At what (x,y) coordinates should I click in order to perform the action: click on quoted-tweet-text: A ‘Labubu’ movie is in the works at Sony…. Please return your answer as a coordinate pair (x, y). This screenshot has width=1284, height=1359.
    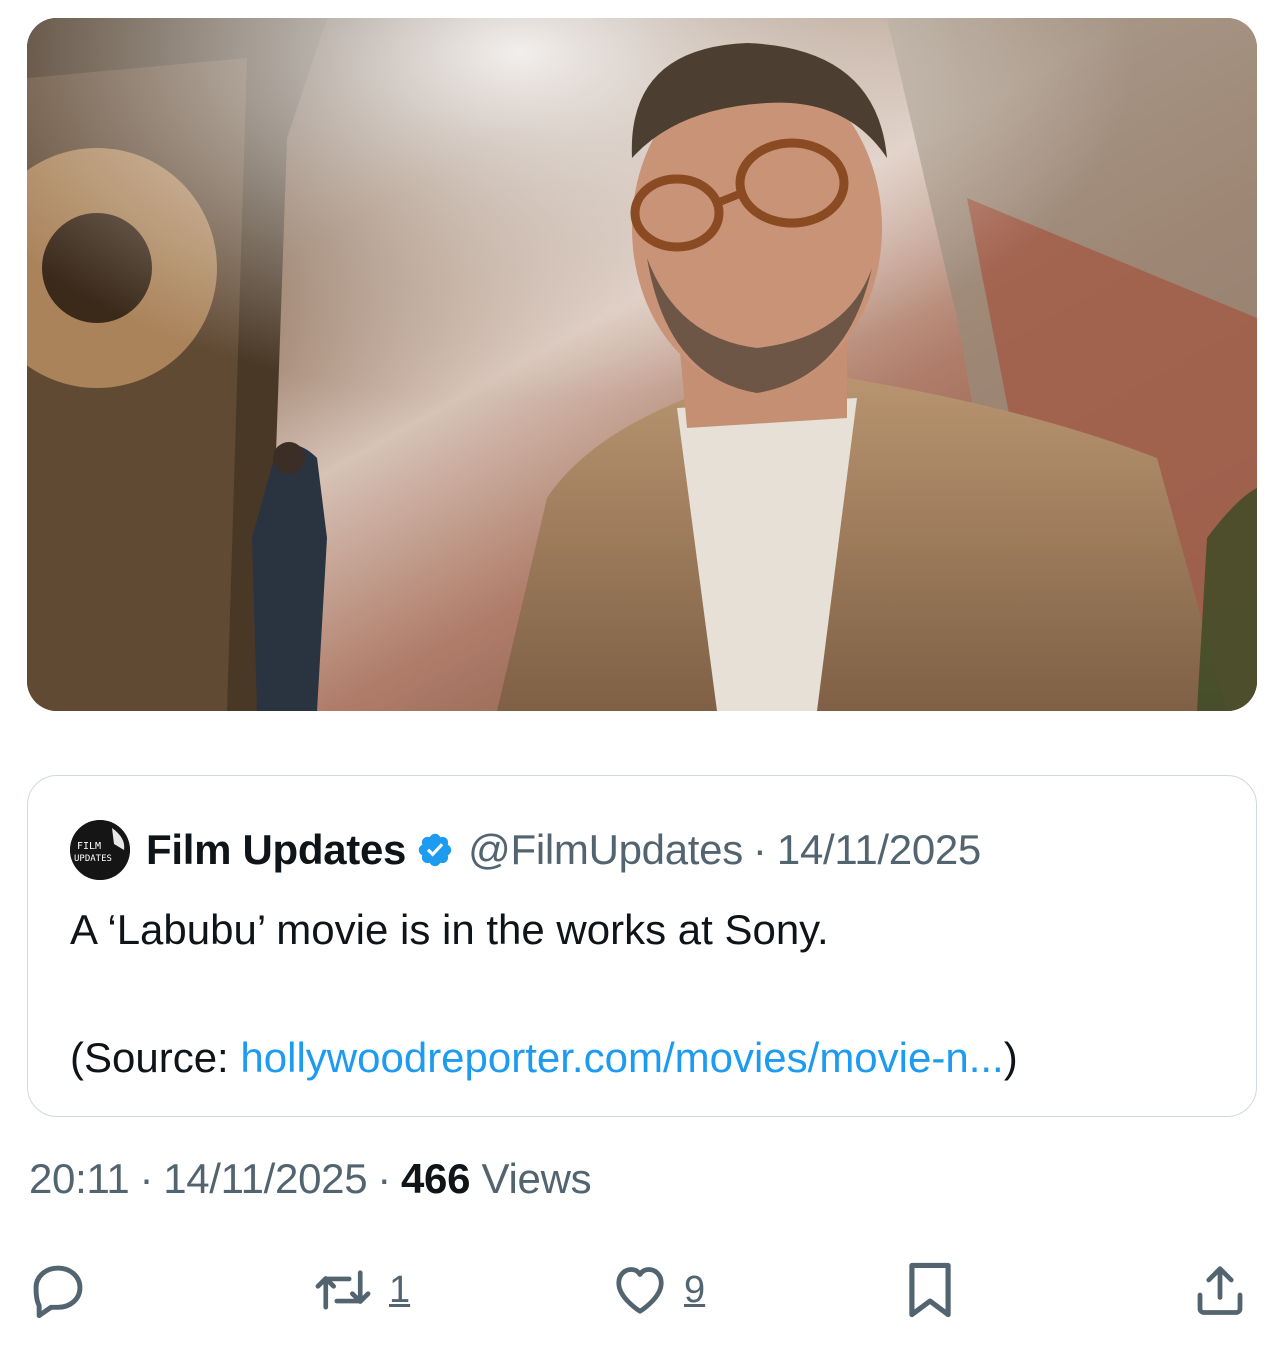
    Looking at the image, I should click on (645, 994).